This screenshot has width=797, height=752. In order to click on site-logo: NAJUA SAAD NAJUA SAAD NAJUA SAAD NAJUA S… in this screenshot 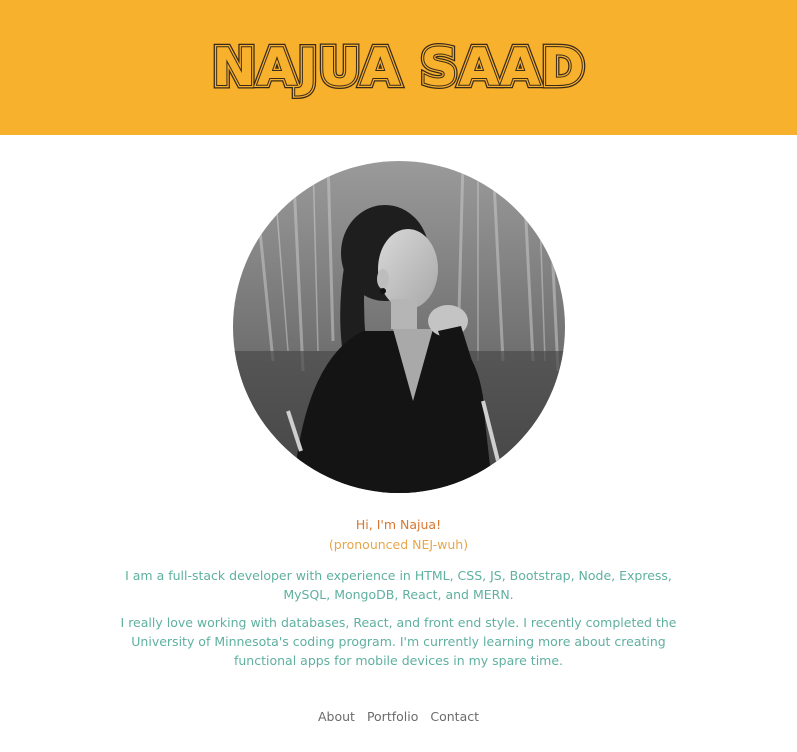, I will do `click(399, 68)`.